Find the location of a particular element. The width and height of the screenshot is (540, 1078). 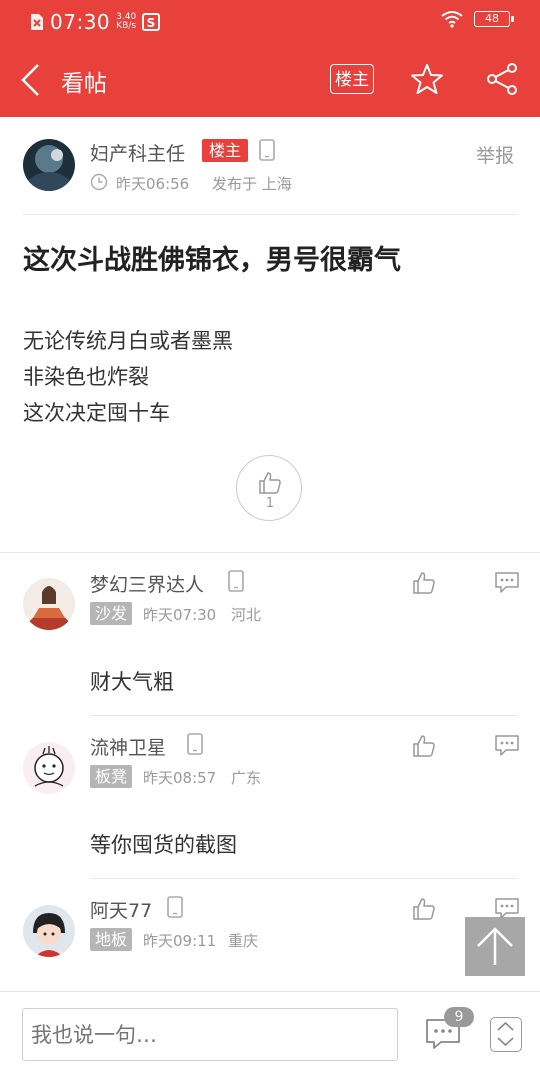

reply-content: 等你囤货的截图 is located at coordinates (163, 845).